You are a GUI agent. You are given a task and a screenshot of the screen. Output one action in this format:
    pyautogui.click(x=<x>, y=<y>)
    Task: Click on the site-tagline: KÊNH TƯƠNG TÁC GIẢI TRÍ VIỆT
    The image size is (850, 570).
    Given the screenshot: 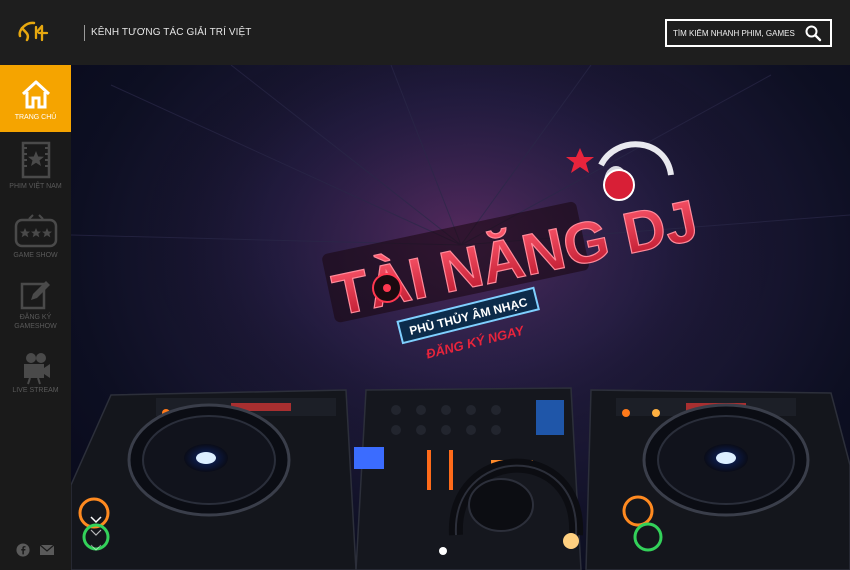 What is the action you would take?
    pyautogui.click(x=171, y=32)
    